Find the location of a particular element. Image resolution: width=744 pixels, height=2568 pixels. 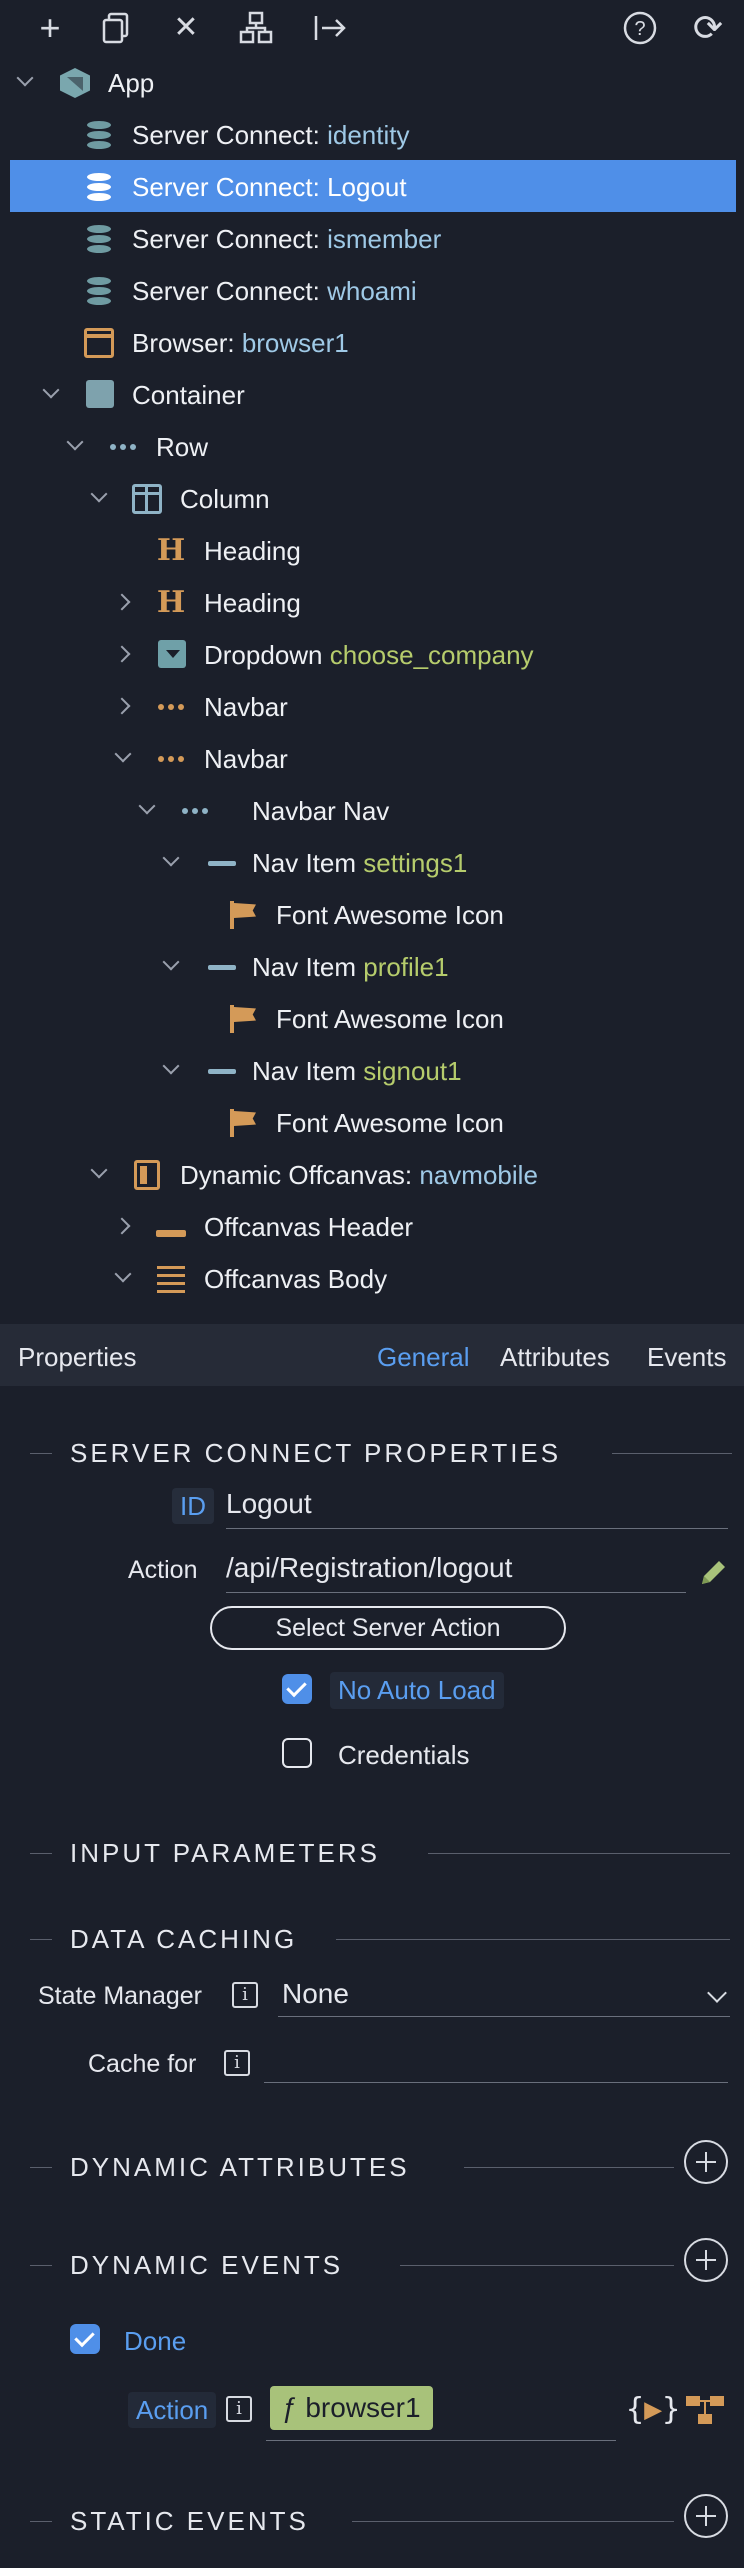

help-icon: ? is located at coordinates (640, 28).